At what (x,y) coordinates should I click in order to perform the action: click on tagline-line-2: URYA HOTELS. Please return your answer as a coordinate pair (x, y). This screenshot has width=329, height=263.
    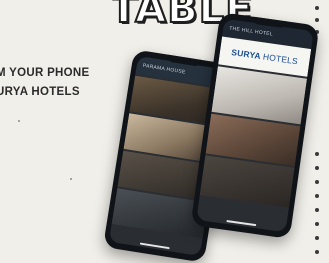
    Looking at the image, I should click on (40, 92).